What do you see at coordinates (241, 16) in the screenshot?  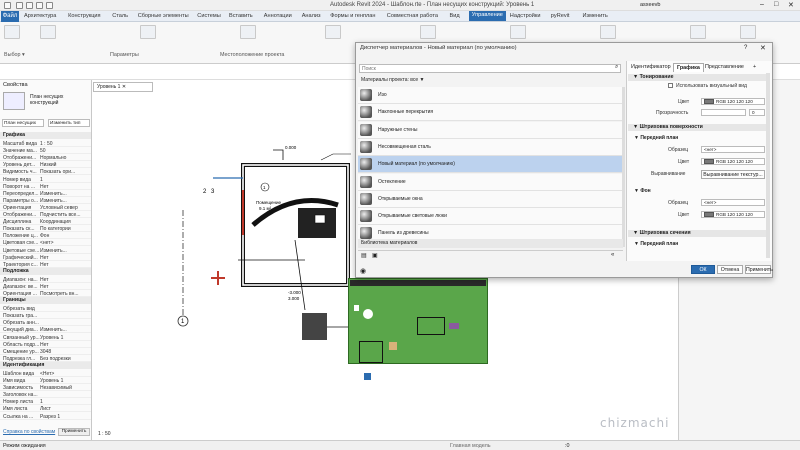 I see `ribbon-tab-5: Вставить` at bounding box center [241, 16].